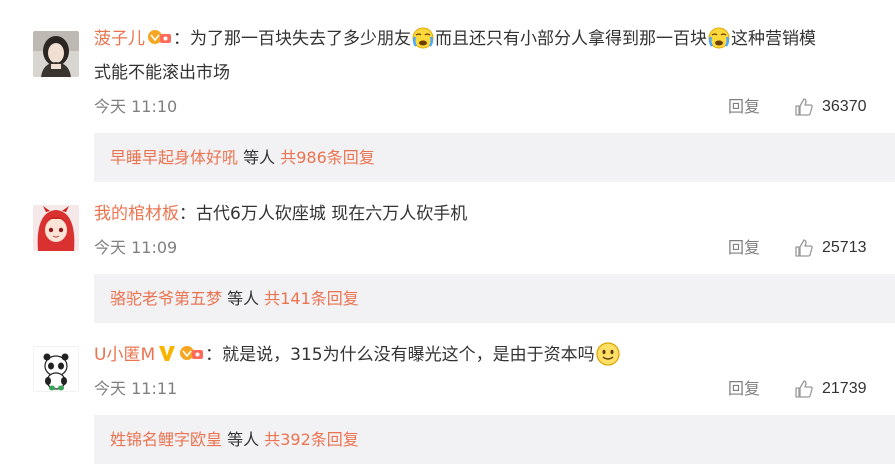 Image resolution: width=895 pixels, height=468 pixels. I want to click on comment-text: 菠子儿 ：为了那一百块失去了多少朋友 而且还只有小部分人拿得到那一百块 这种营销模, so click(484, 39).